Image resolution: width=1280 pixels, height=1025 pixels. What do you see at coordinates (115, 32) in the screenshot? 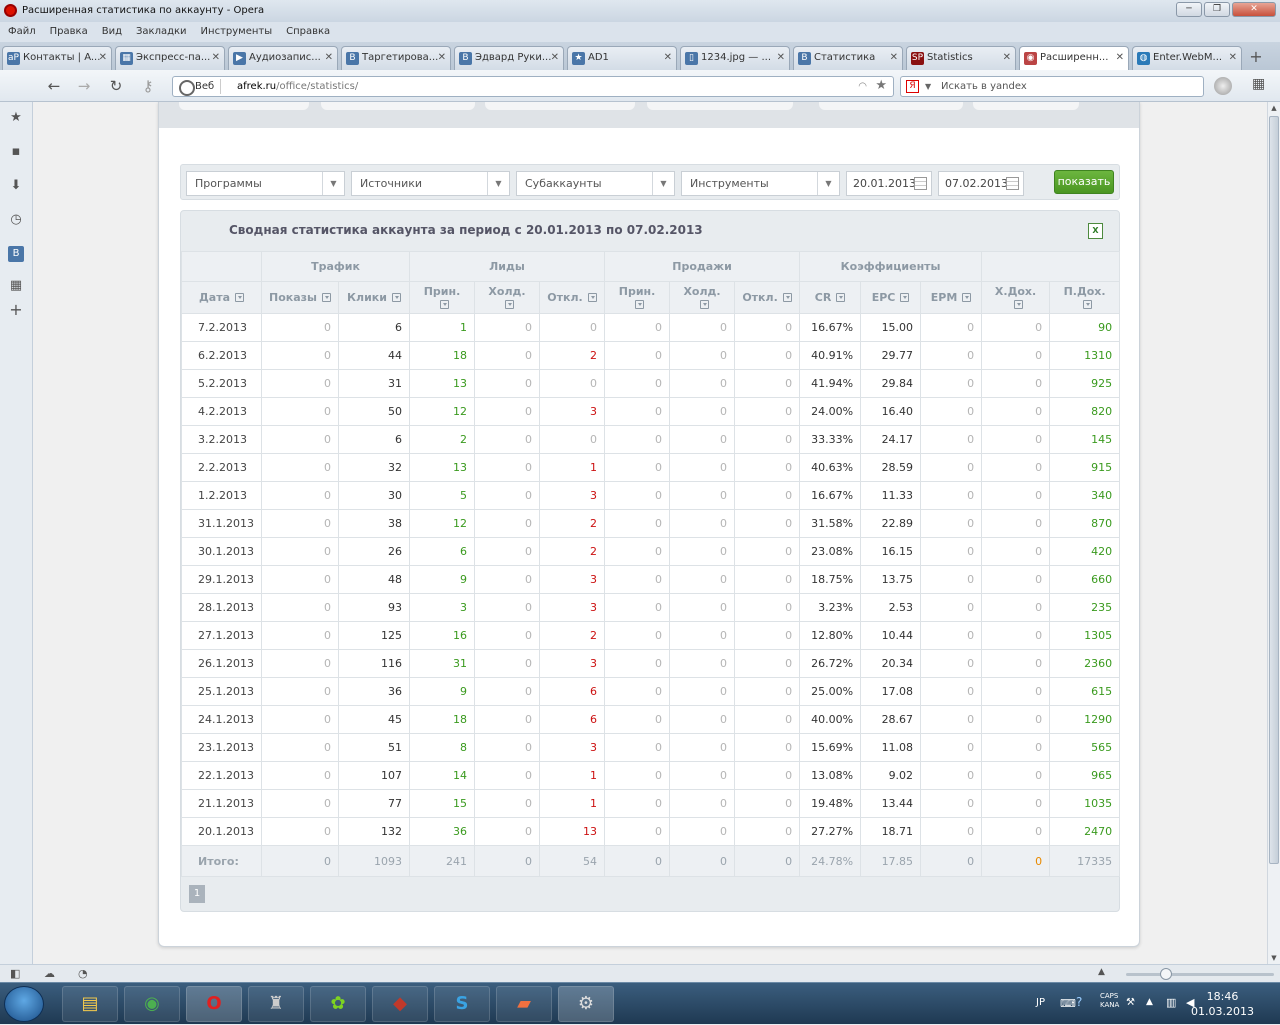
I see `menu-view: Вид` at bounding box center [115, 32].